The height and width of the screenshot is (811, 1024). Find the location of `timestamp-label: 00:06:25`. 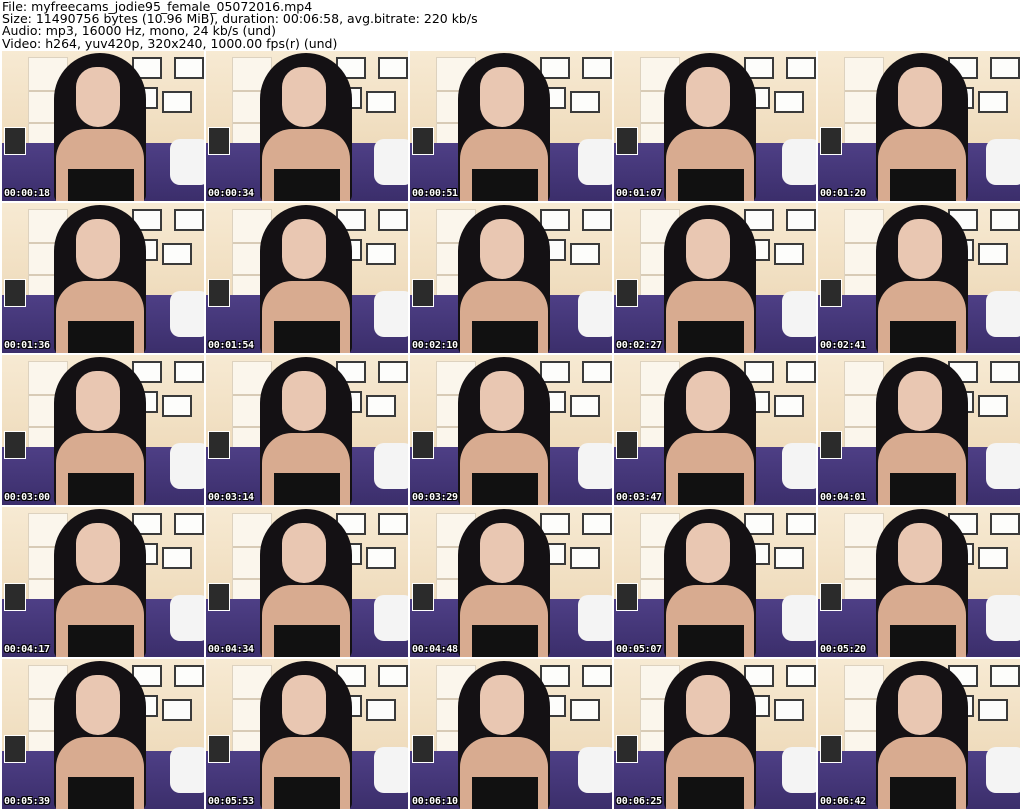

timestamp-label: 00:06:25 is located at coordinates (639, 801).